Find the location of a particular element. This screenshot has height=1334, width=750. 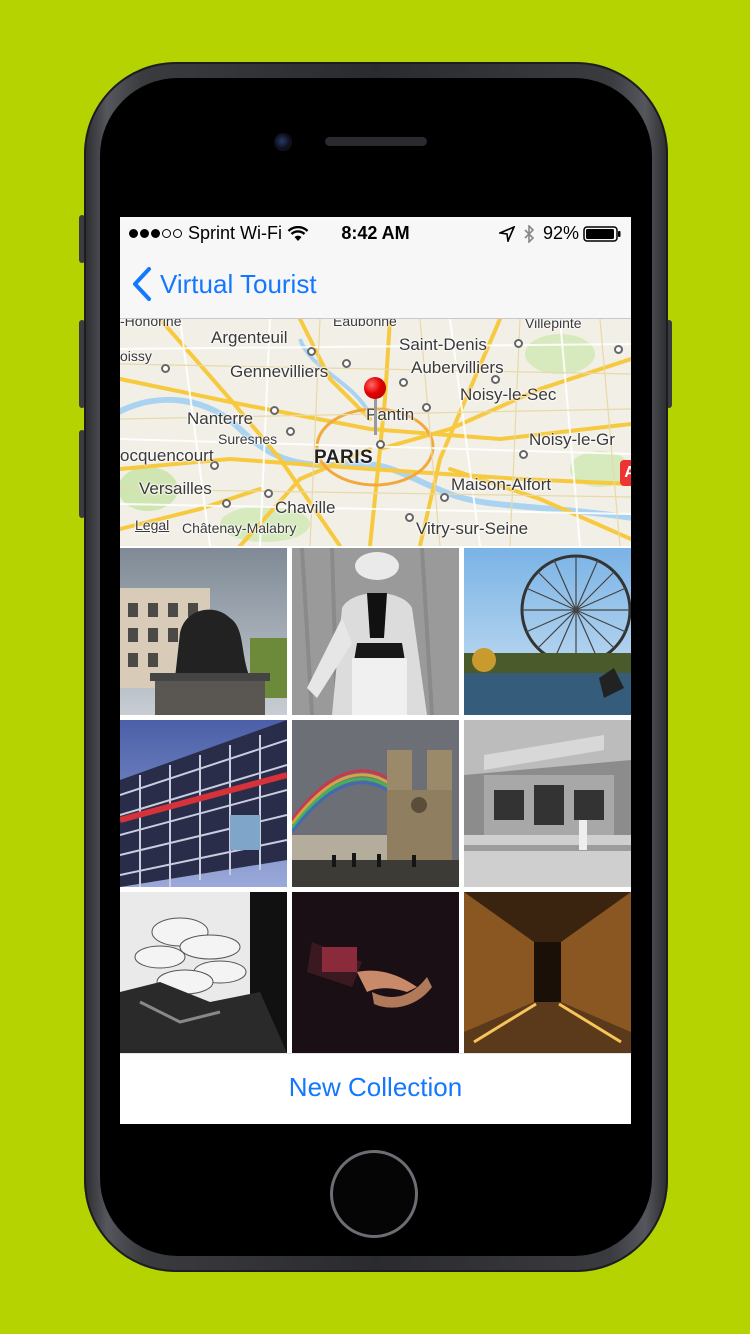

map-label: oissy is located at coordinates (136, 356).